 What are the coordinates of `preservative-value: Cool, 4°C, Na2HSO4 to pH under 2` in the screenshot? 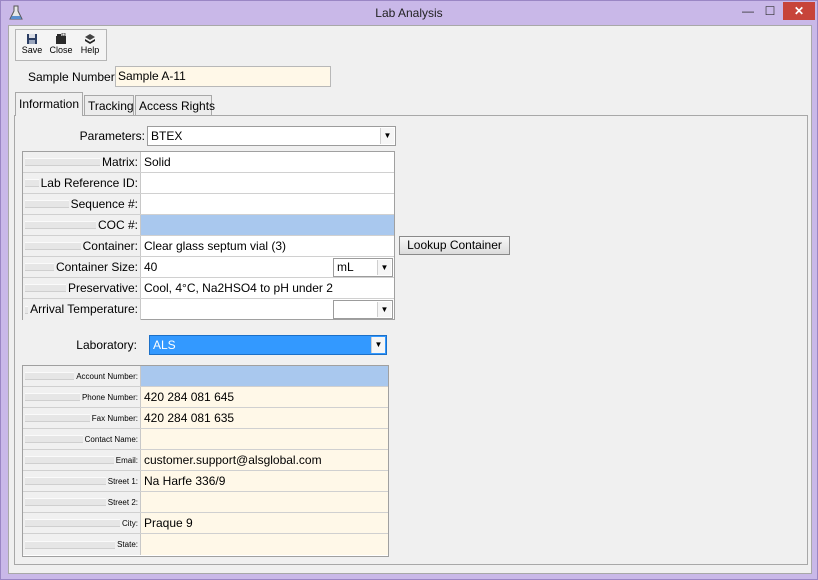 It's located at (267, 288).